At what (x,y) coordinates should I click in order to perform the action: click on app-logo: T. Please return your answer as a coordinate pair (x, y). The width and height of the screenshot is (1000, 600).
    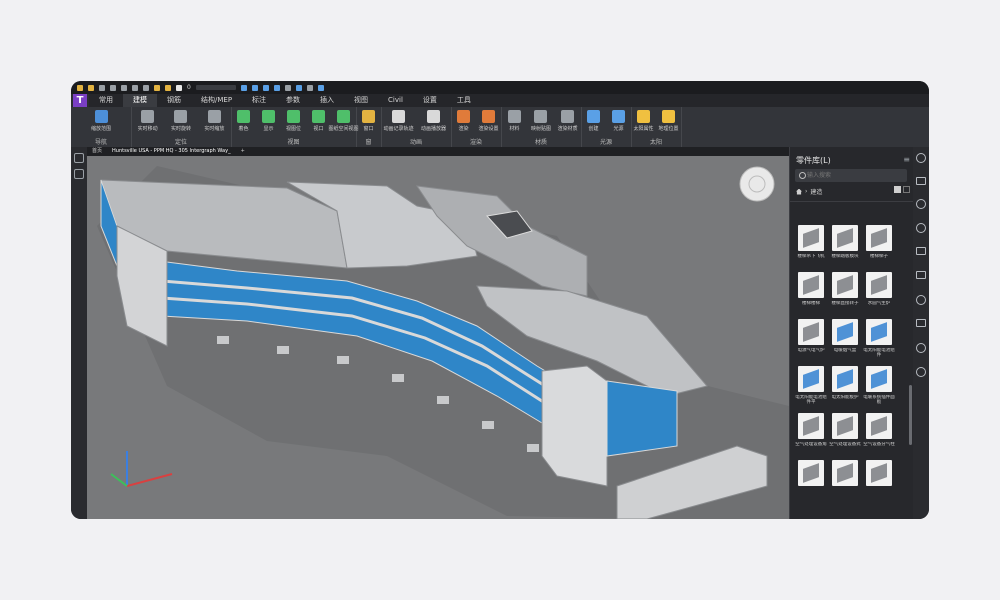
    Looking at the image, I should click on (80, 101).